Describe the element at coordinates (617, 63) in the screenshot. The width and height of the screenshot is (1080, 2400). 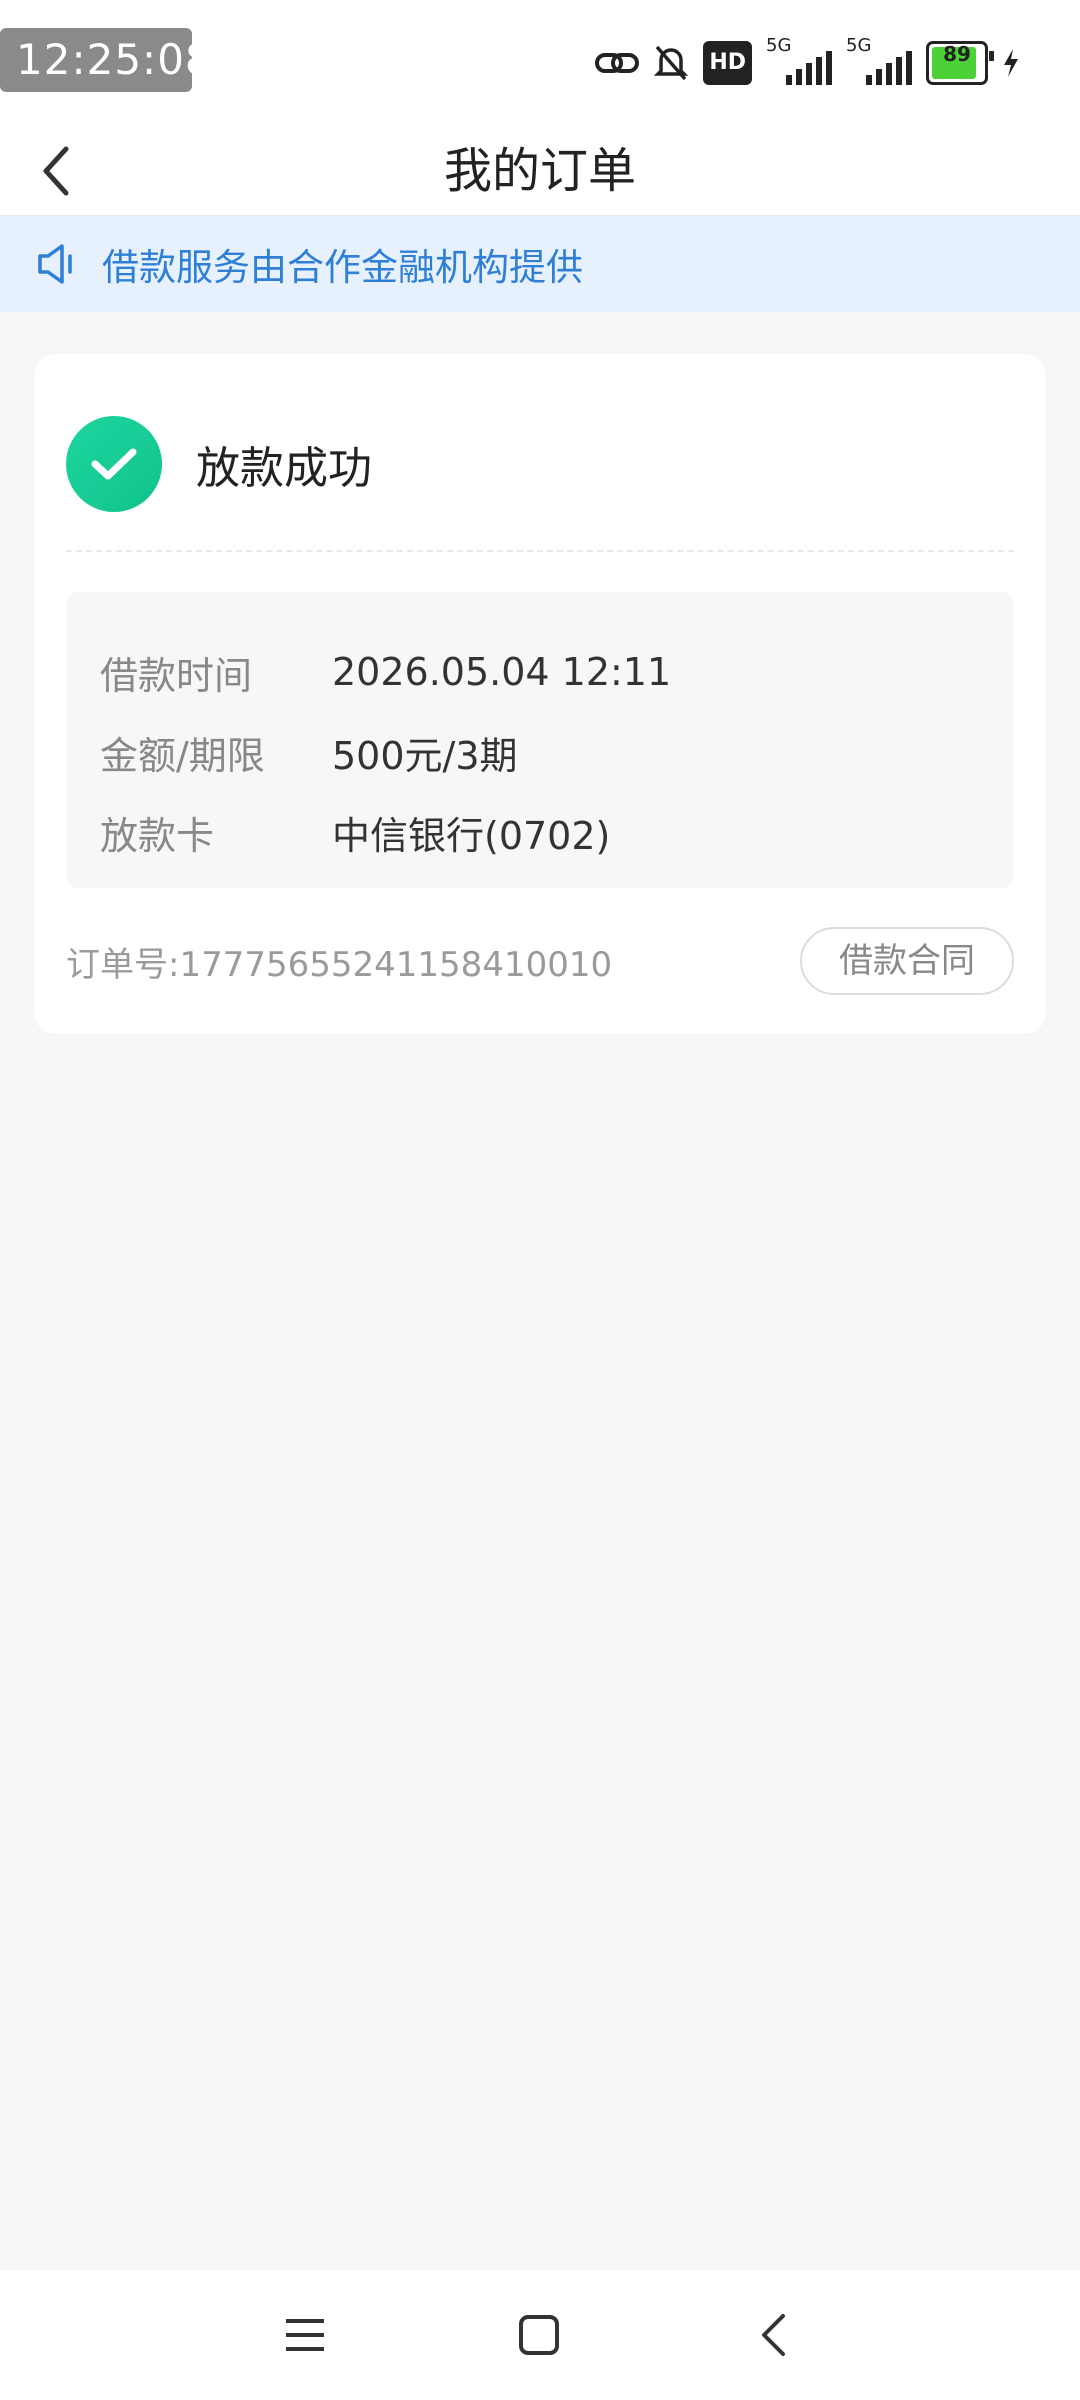
I see `link-icon` at that location.